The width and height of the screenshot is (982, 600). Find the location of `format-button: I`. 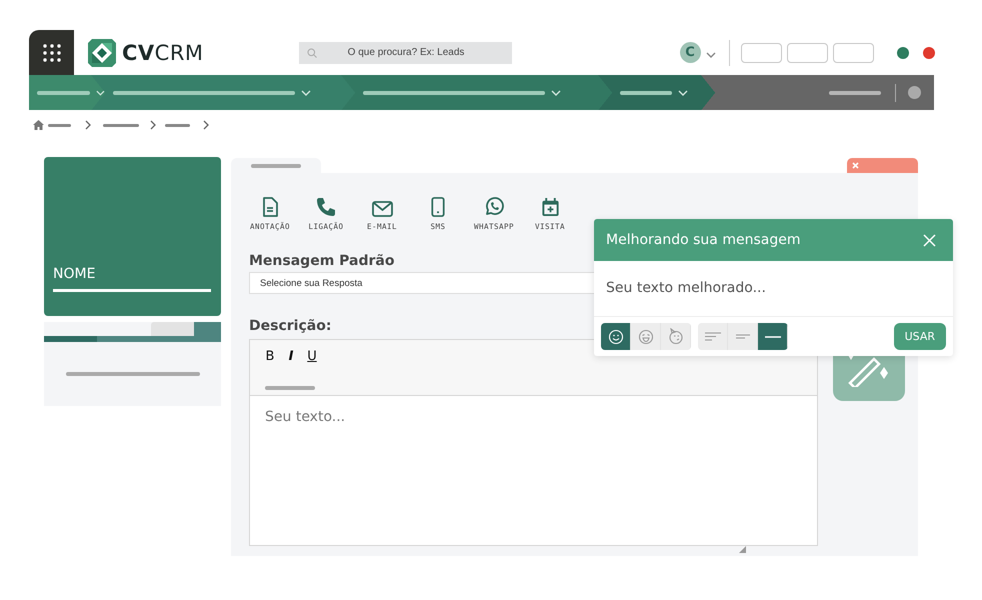

format-button: I is located at coordinates (291, 356).